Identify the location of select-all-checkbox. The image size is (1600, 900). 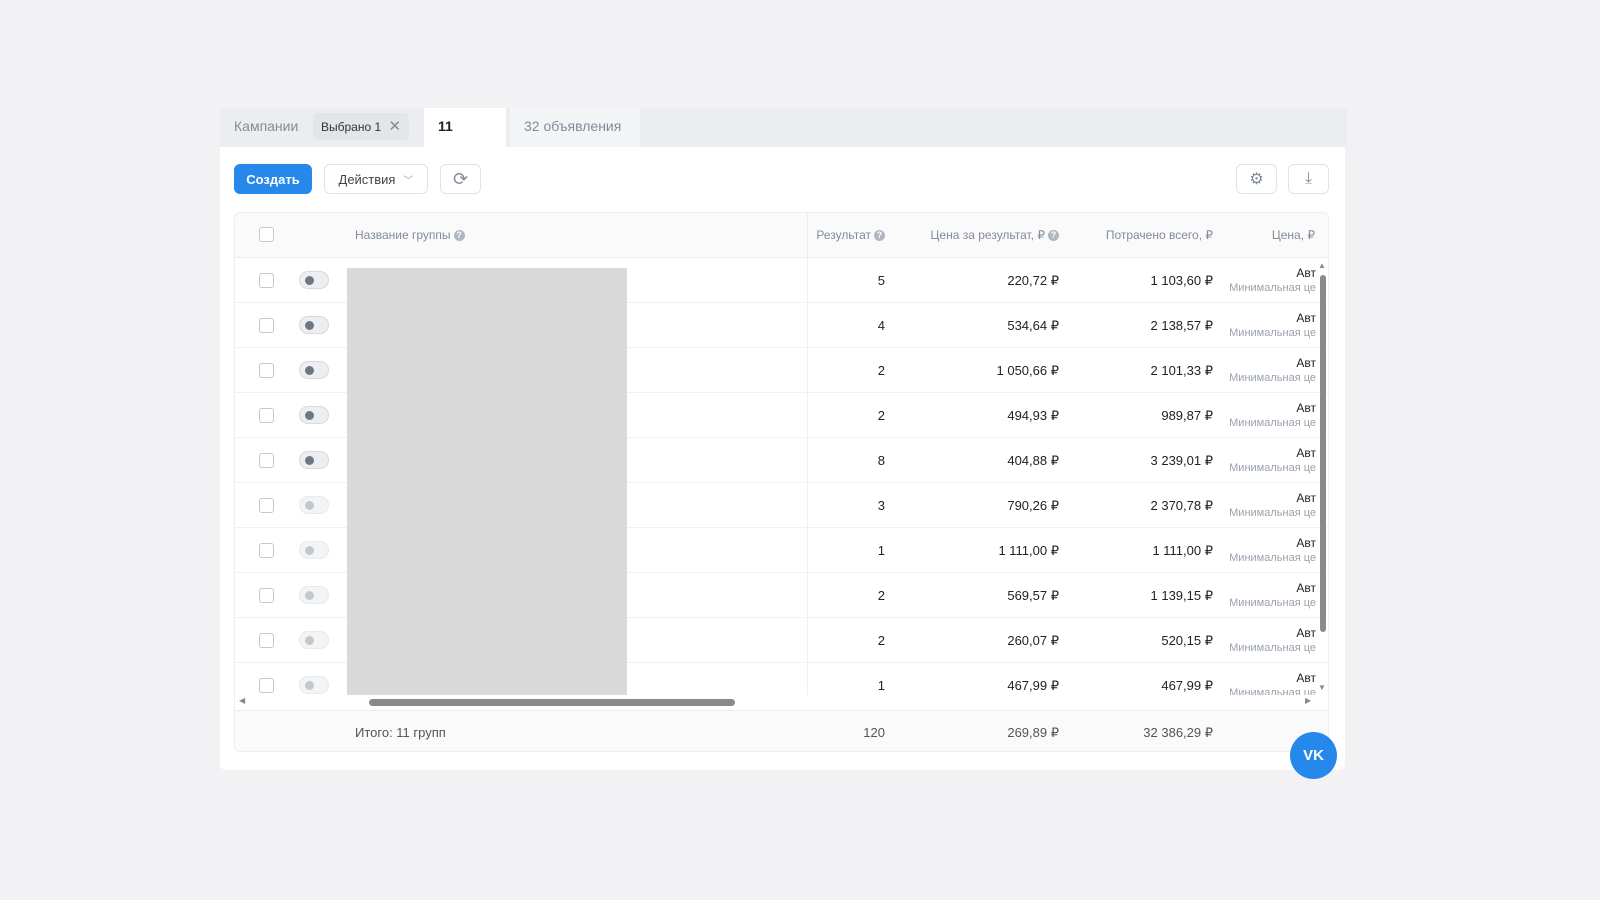
(266, 234).